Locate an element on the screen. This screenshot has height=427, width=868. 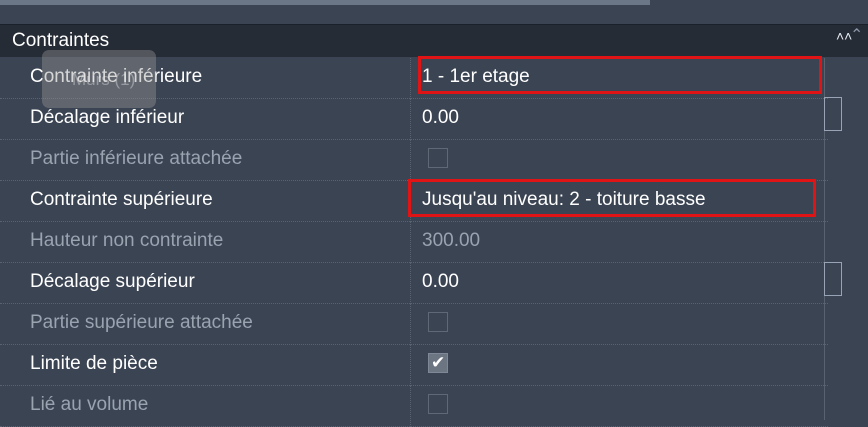
panel-edge-icon: ⌃ is located at coordinates (857, 35).